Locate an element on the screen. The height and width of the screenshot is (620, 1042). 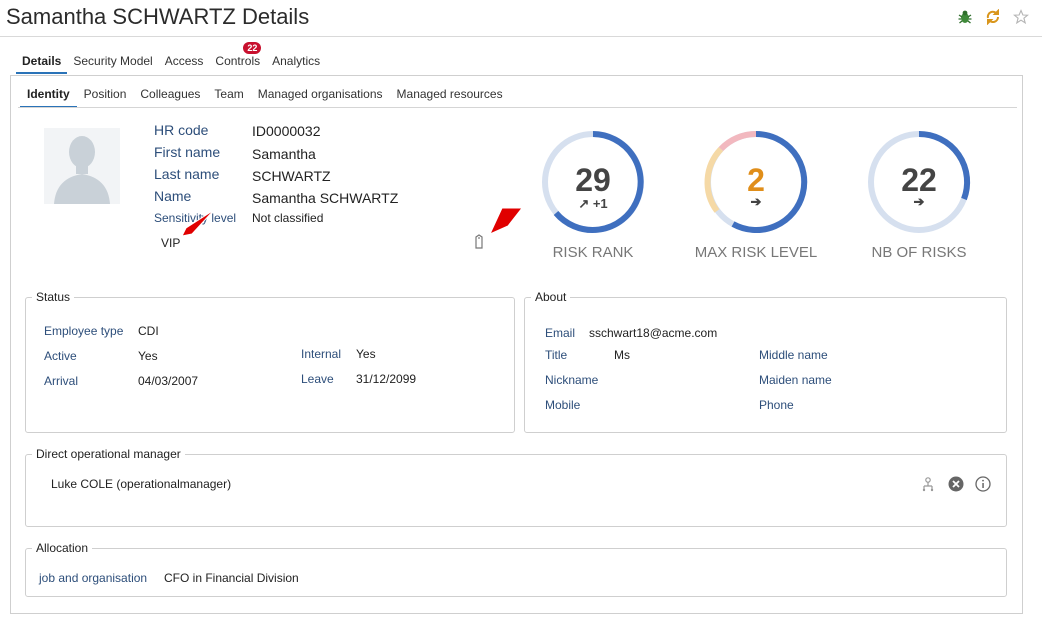
remove-icon is located at coordinates (956, 484).